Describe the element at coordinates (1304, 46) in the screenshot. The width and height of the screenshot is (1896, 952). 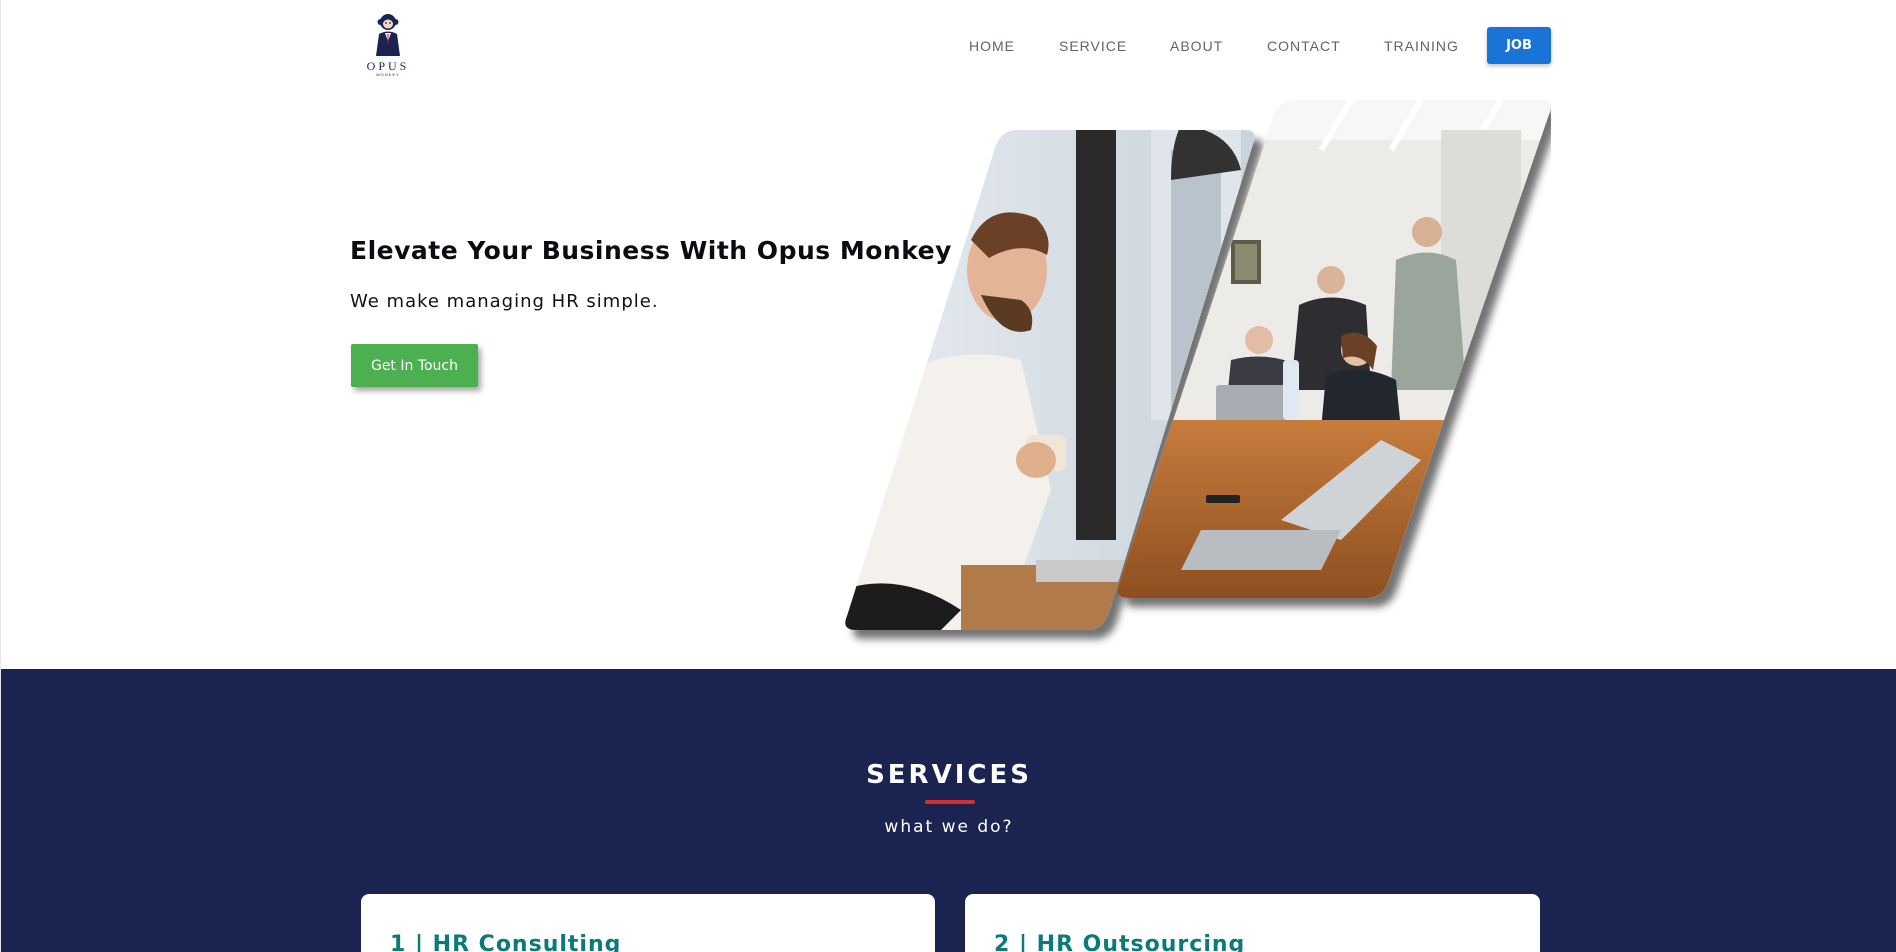
I see `nav-contact-link: CONTACT` at that location.